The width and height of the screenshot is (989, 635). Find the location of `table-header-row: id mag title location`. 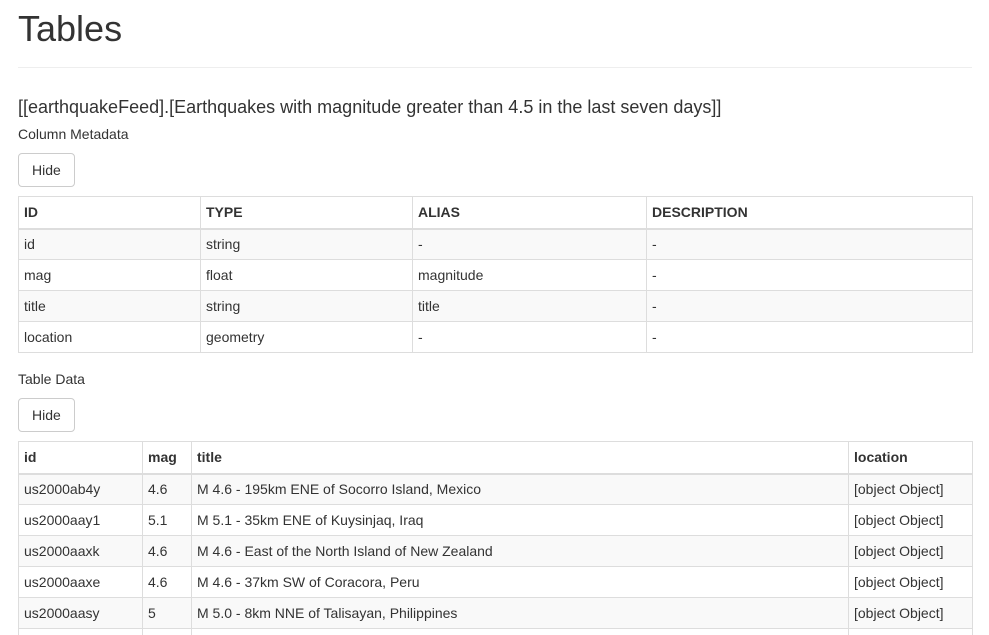

table-header-row: id mag title location is located at coordinates (495, 458).